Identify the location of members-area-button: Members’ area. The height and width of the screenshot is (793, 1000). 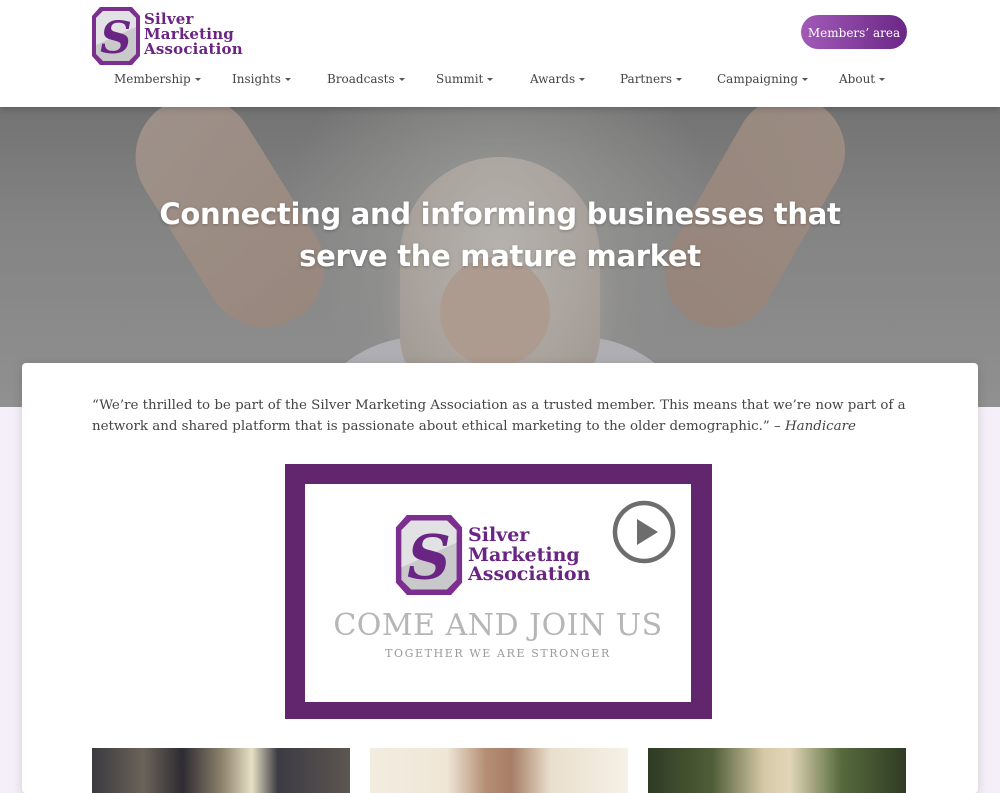
(854, 32).